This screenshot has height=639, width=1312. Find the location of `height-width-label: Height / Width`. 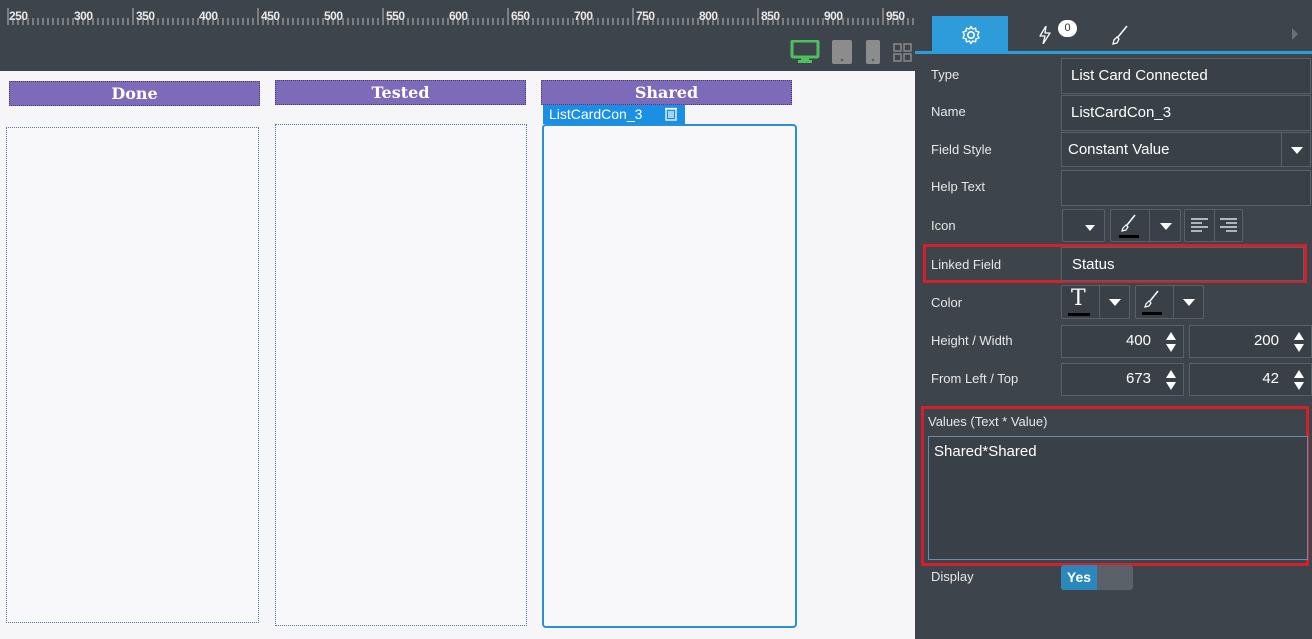

height-width-label: Height / Width is located at coordinates (972, 340).